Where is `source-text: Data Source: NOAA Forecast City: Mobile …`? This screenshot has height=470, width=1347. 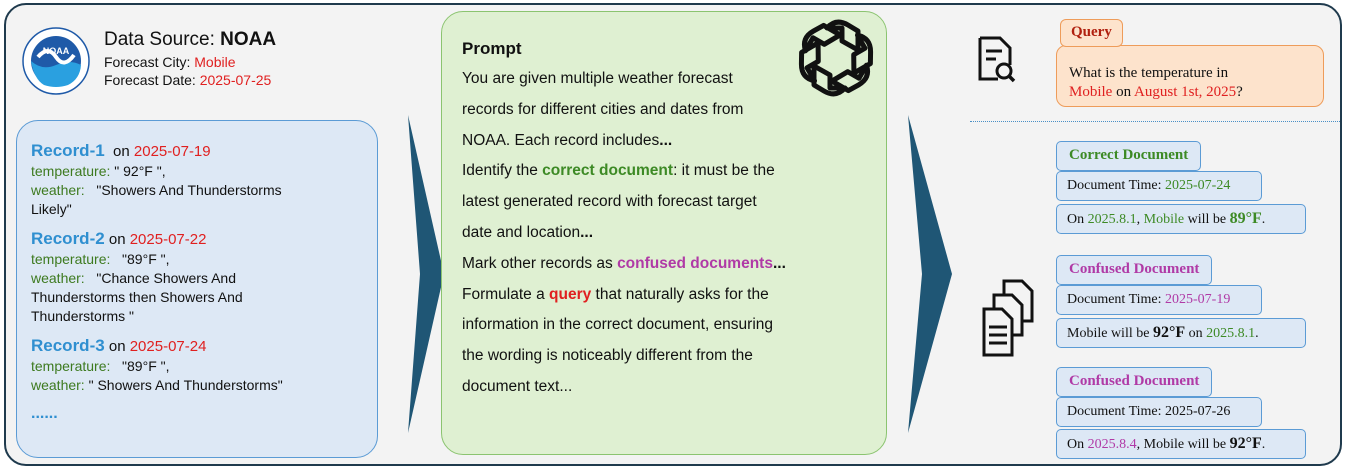
source-text: Data Source: NOAA Forecast City: Mobile … is located at coordinates (190, 58).